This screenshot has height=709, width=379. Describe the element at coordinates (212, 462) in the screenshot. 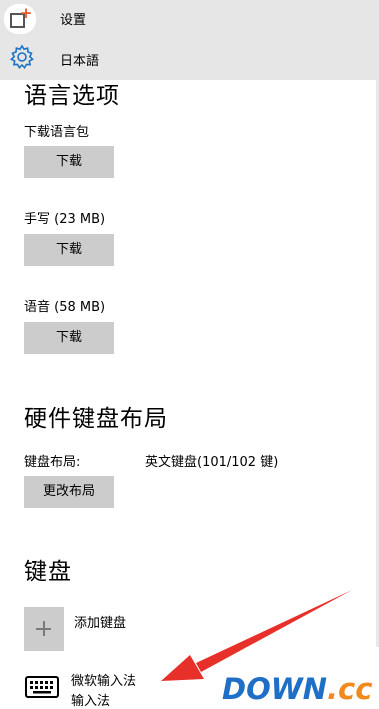

I see `keyboard-layout-value: 英文键盘(101/102 键)` at that location.